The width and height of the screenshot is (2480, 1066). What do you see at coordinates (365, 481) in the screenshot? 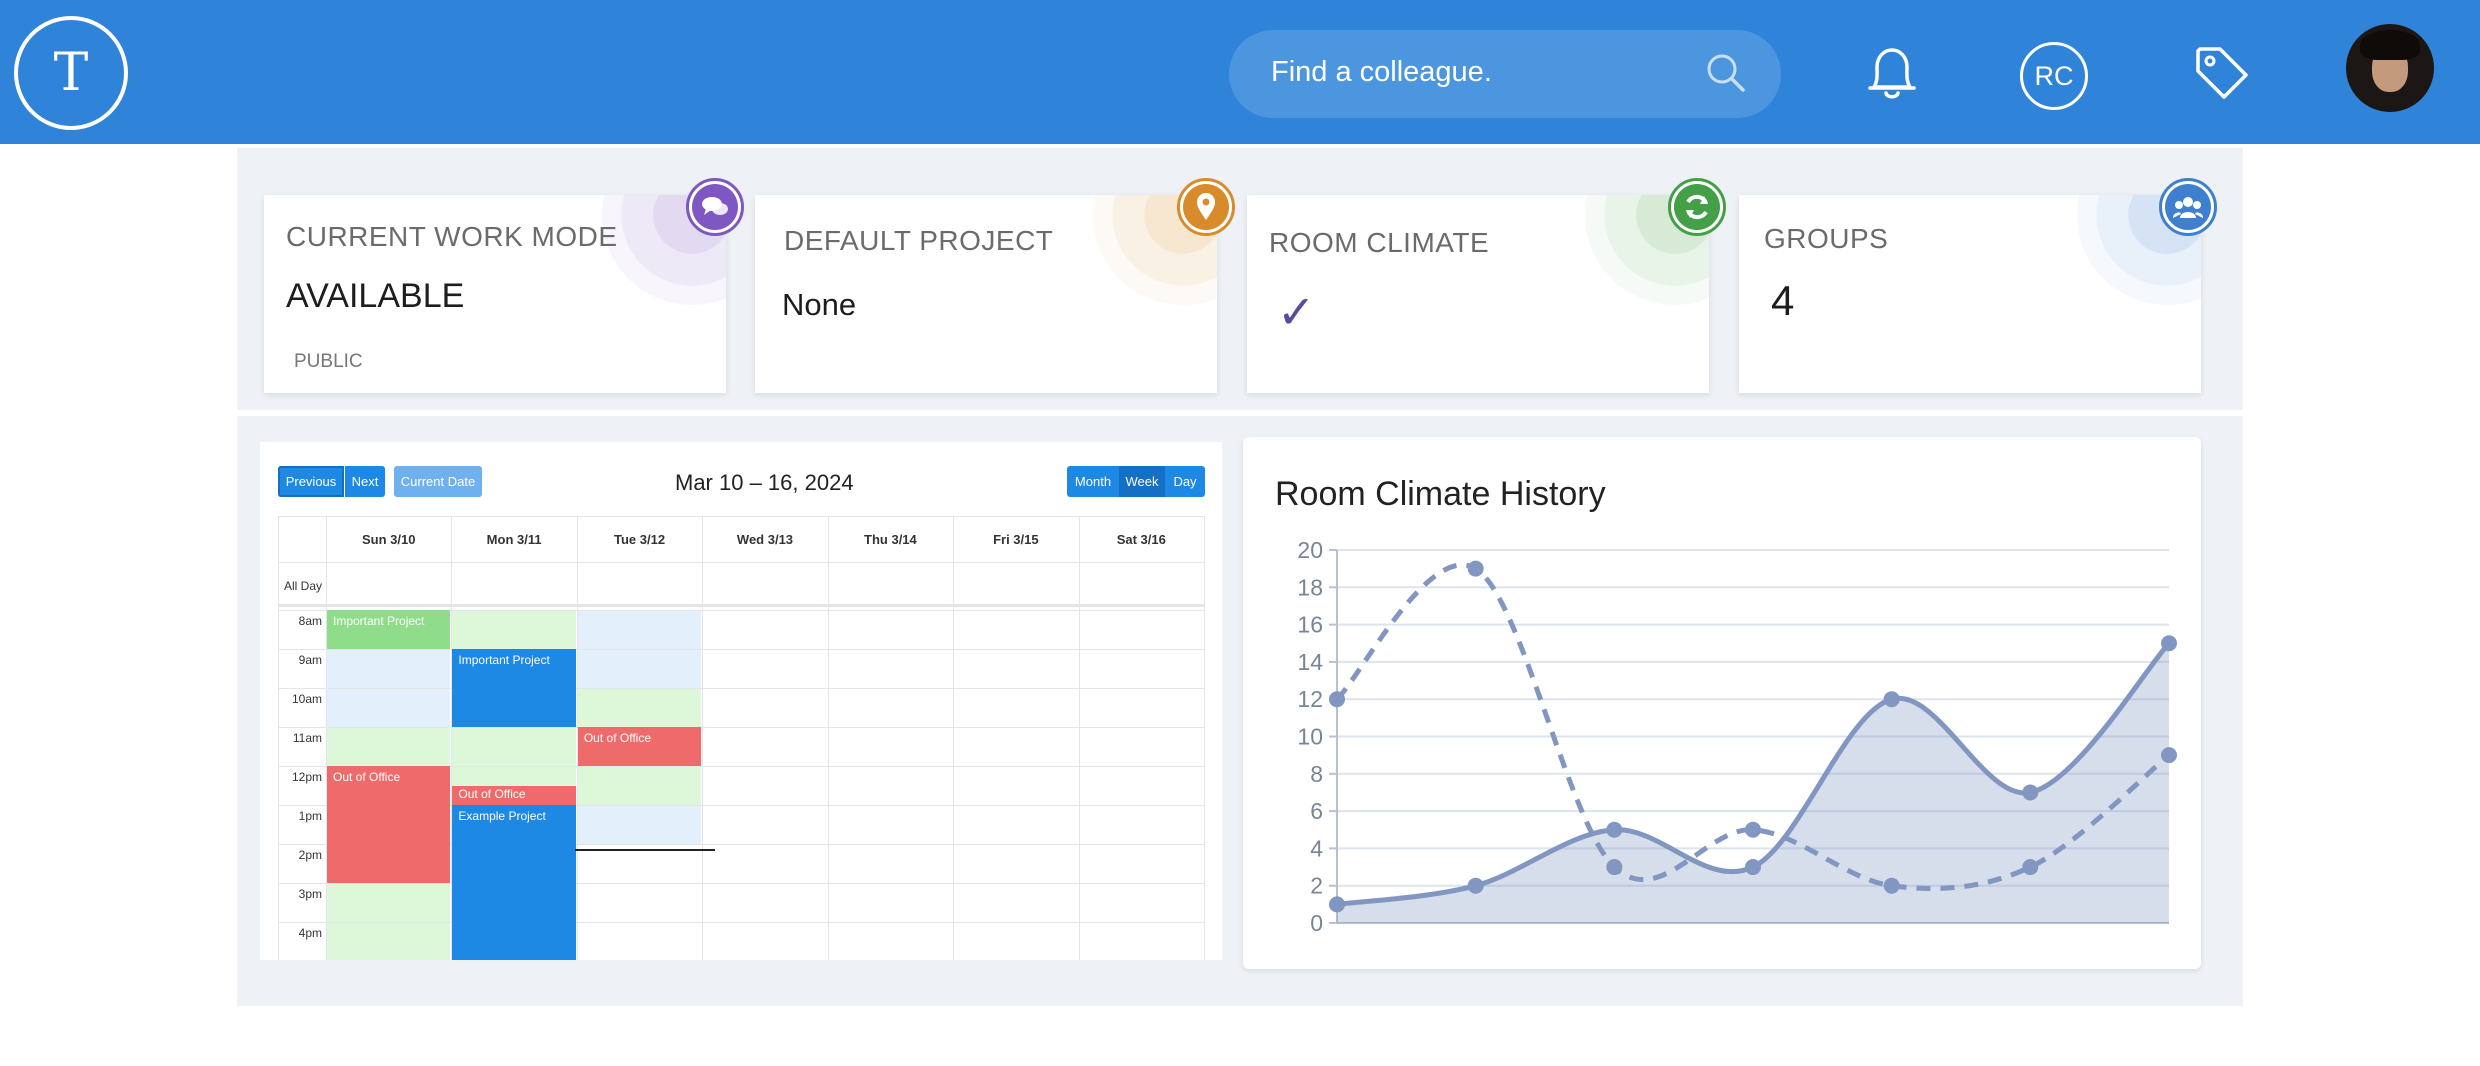
I see `next-button: Next` at bounding box center [365, 481].